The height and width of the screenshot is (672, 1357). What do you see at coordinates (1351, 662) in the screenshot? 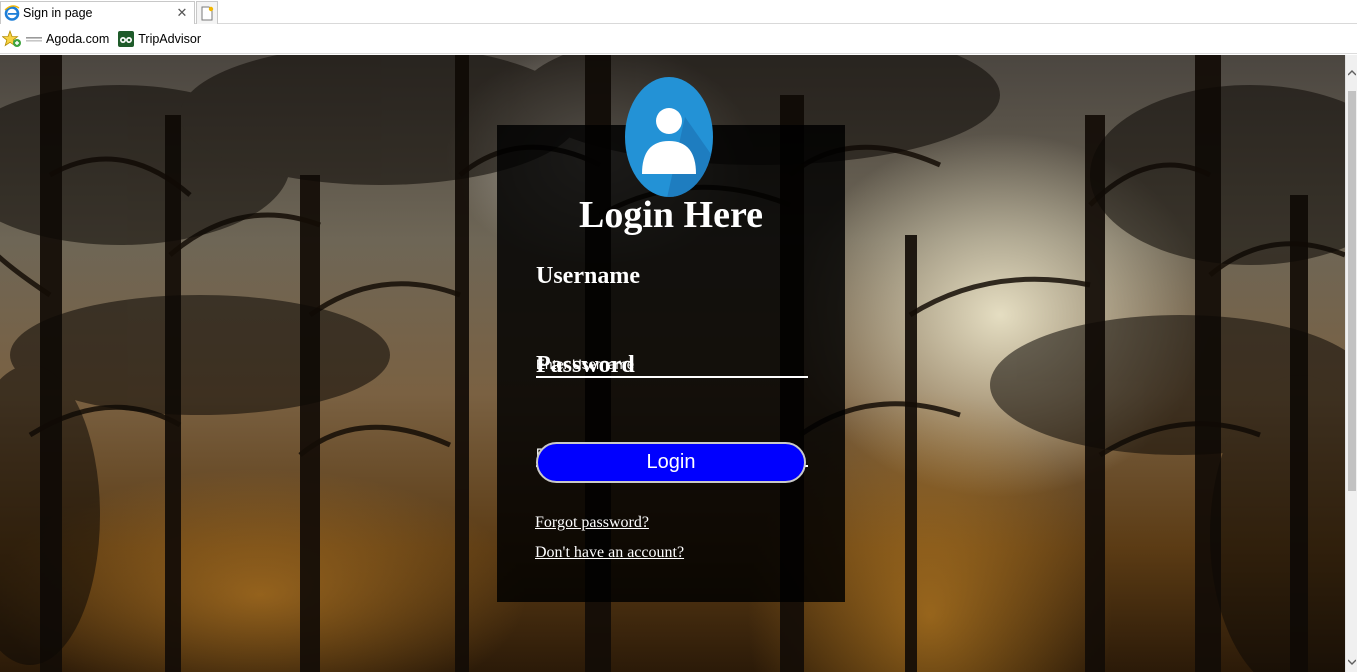
I see `scroll-down-arrow-icon` at bounding box center [1351, 662].